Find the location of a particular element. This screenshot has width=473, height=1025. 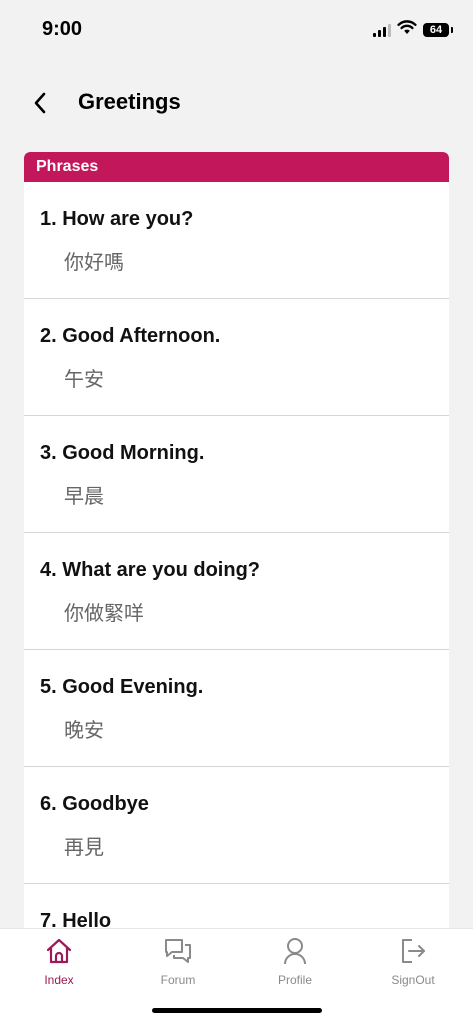

tab-label: Forum is located at coordinates (178, 980).